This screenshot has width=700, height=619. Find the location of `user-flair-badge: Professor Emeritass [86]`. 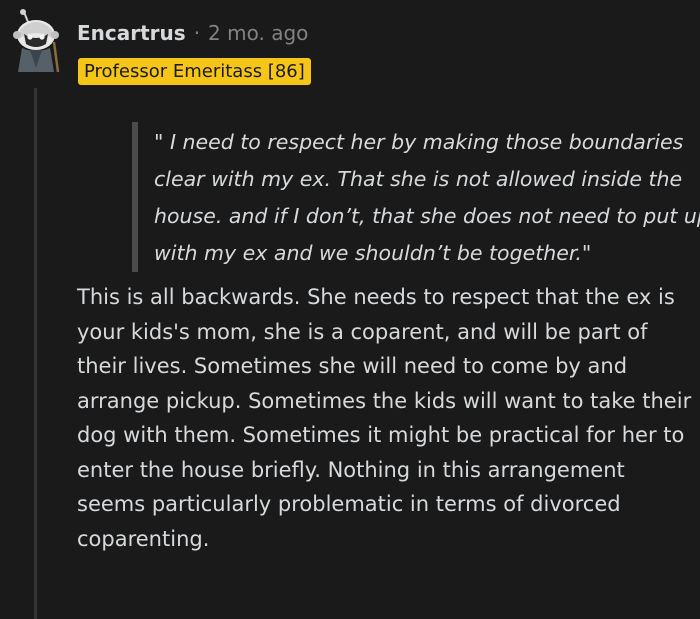

user-flair-badge: Professor Emeritass [86] is located at coordinates (194, 71).